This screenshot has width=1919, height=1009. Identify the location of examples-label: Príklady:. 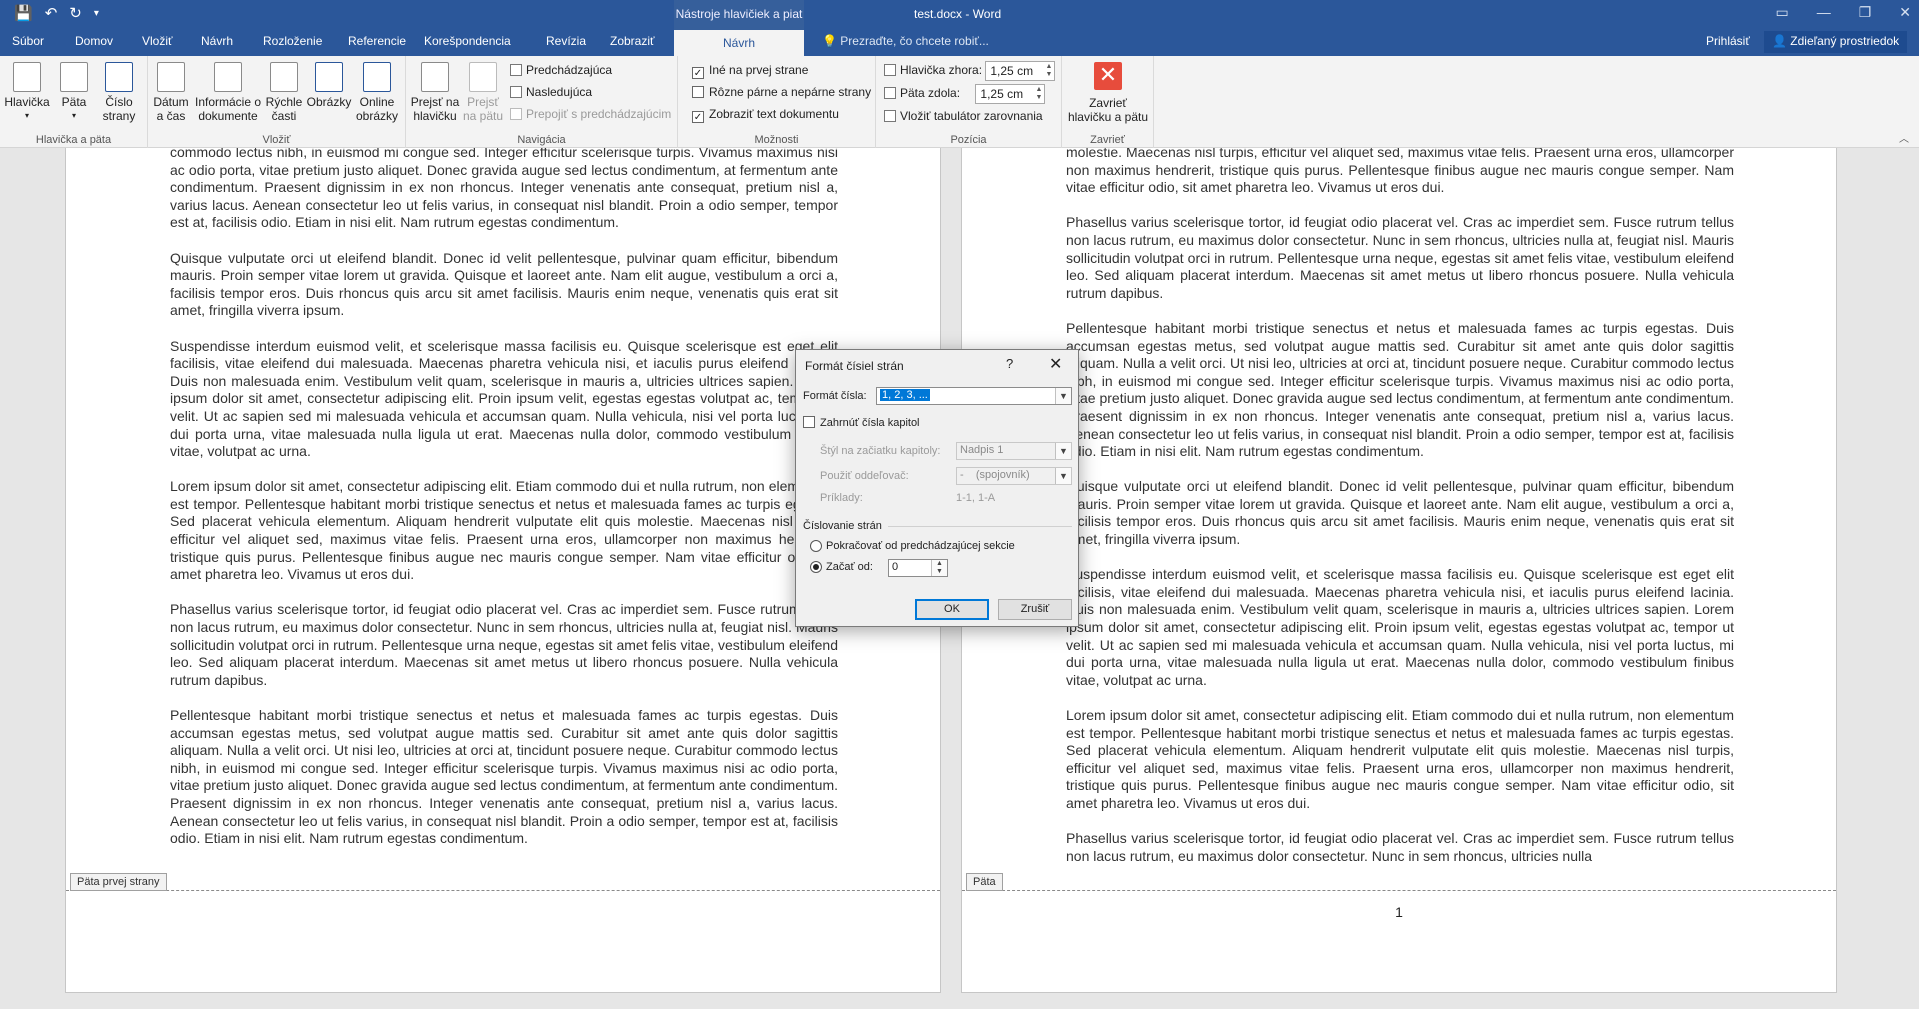
(841, 498).